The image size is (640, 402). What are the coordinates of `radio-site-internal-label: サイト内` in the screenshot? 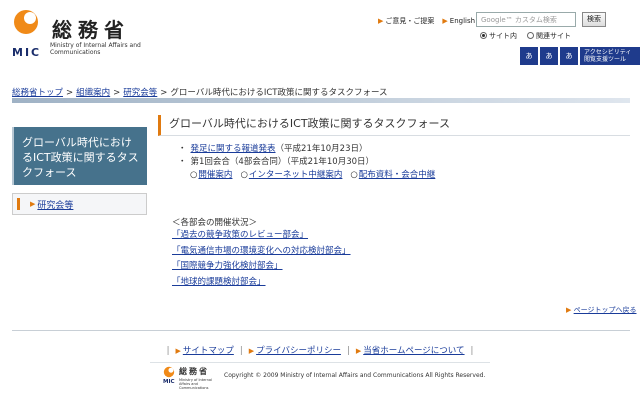 It's located at (503, 36).